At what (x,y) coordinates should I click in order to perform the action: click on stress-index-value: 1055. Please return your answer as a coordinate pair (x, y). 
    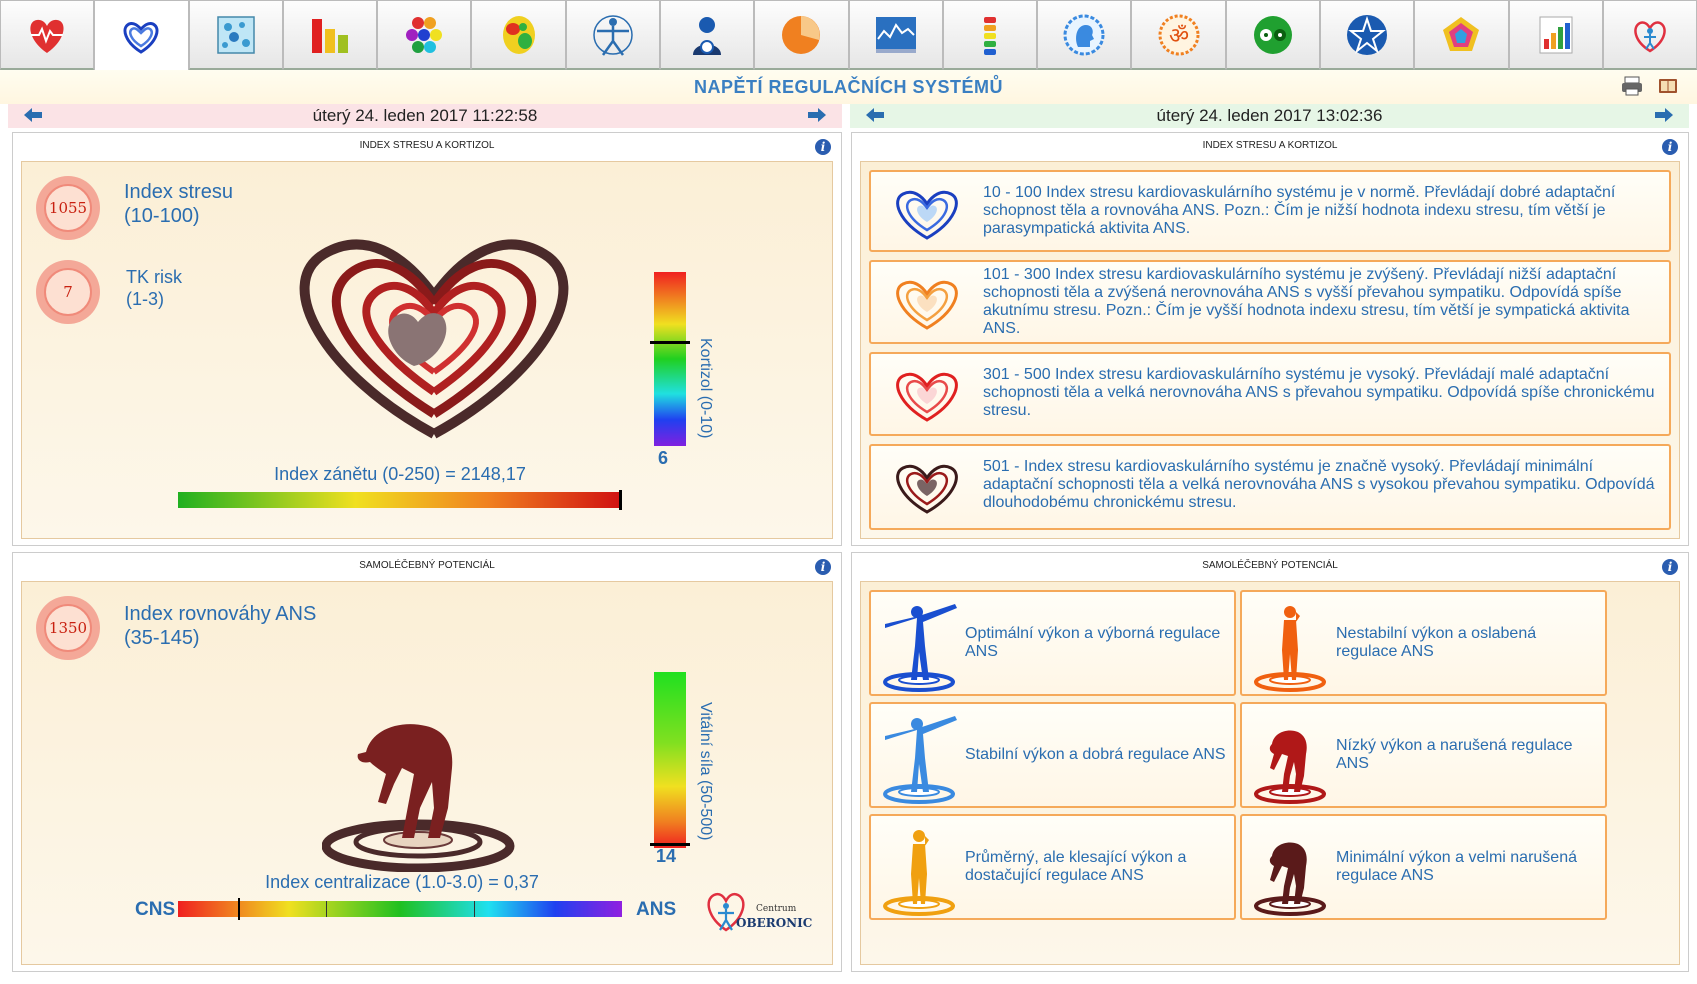
    Looking at the image, I should click on (68, 208).